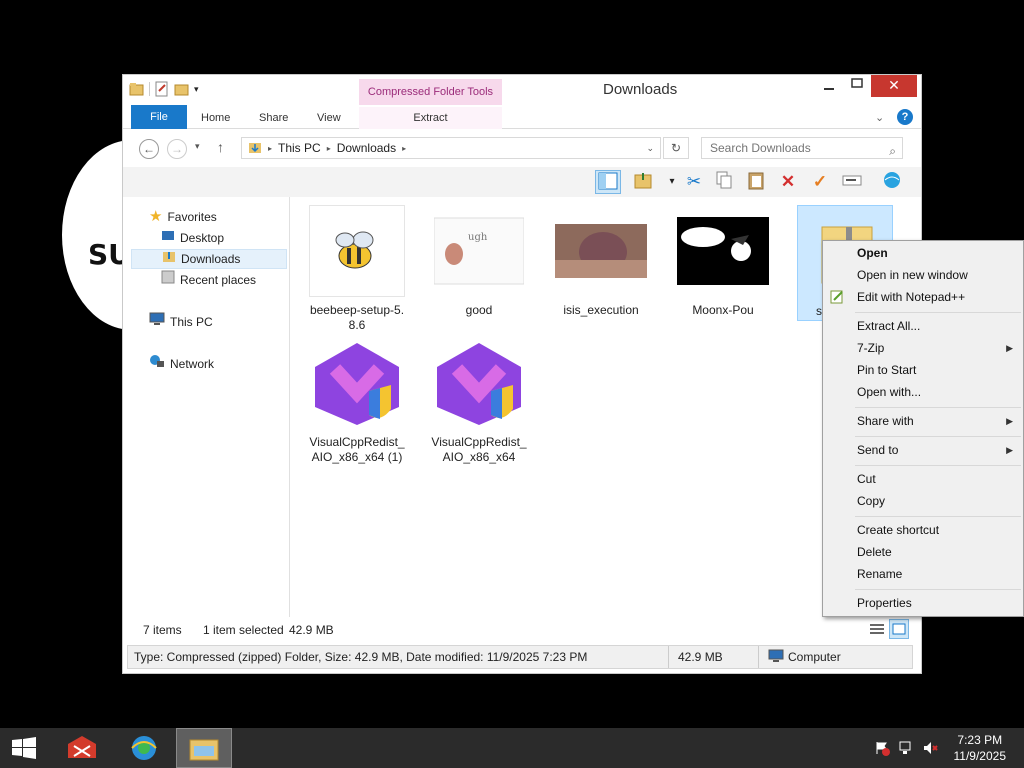  Describe the element at coordinates (877, 450) in the screenshot. I see `menu-send-to: Send to` at that location.